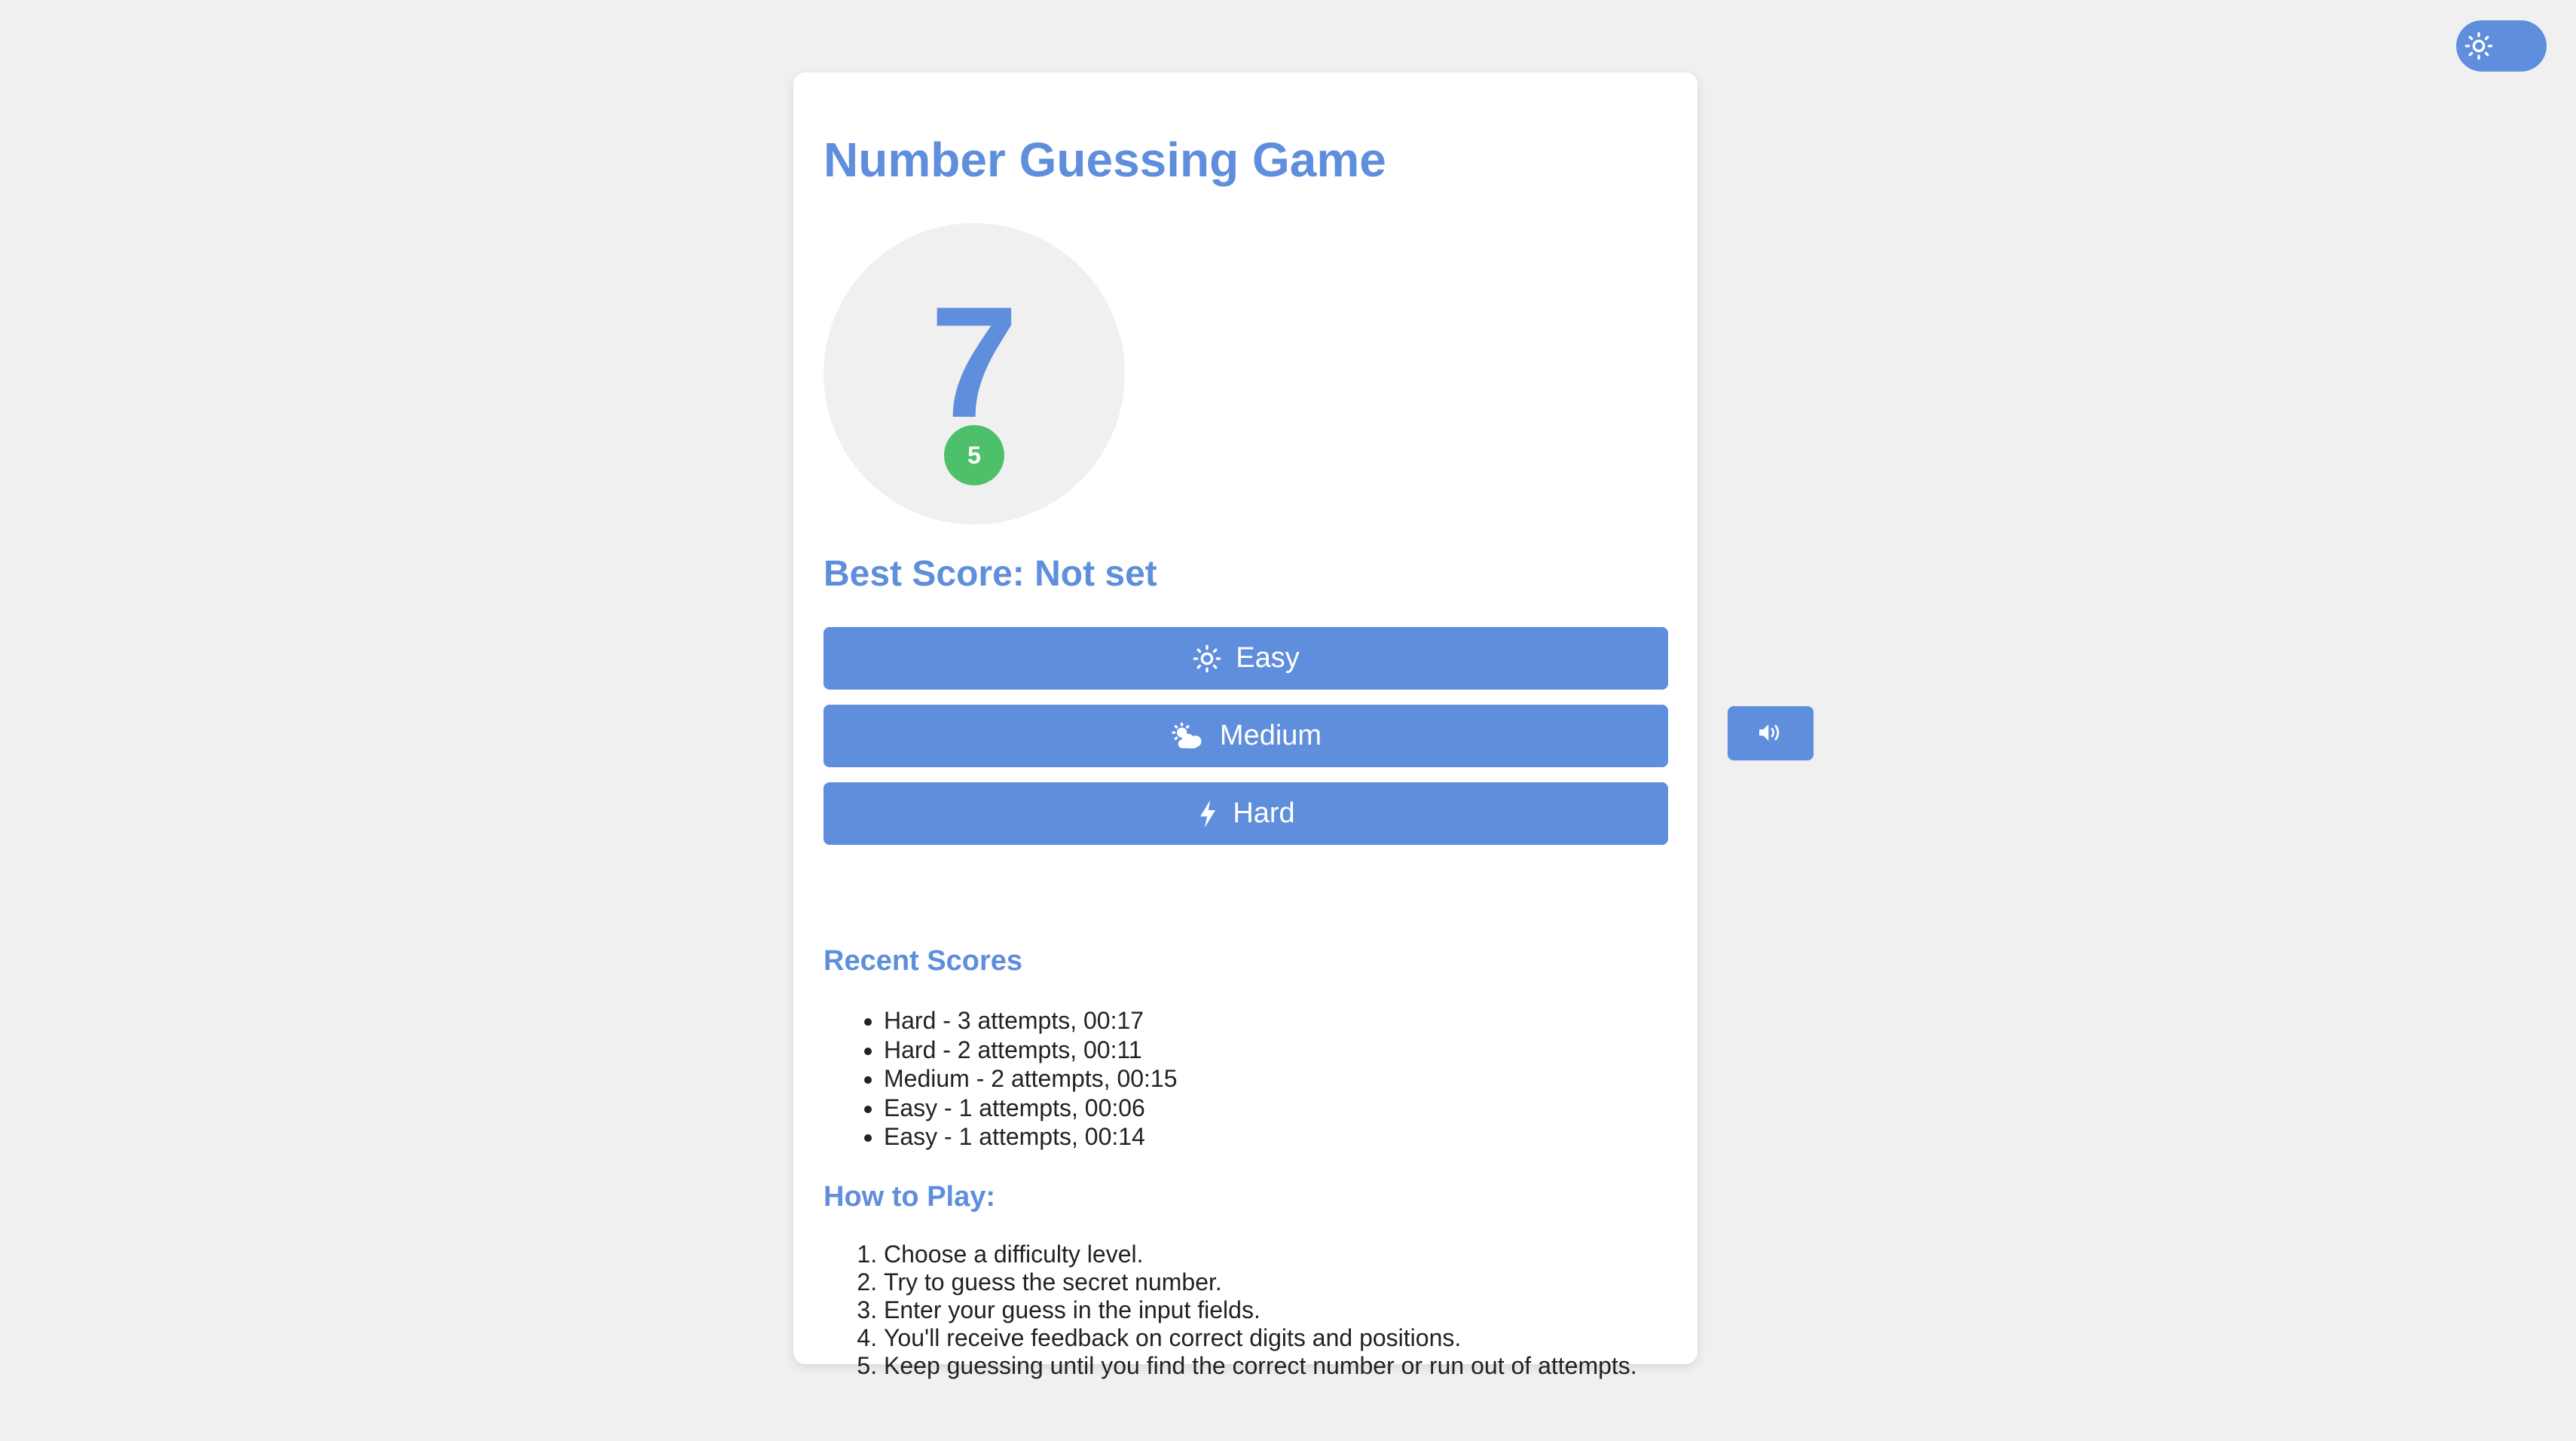  What do you see at coordinates (1031, 1108) in the screenshot?
I see `list-item: Easy - 1 attempts, 00:06` at bounding box center [1031, 1108].